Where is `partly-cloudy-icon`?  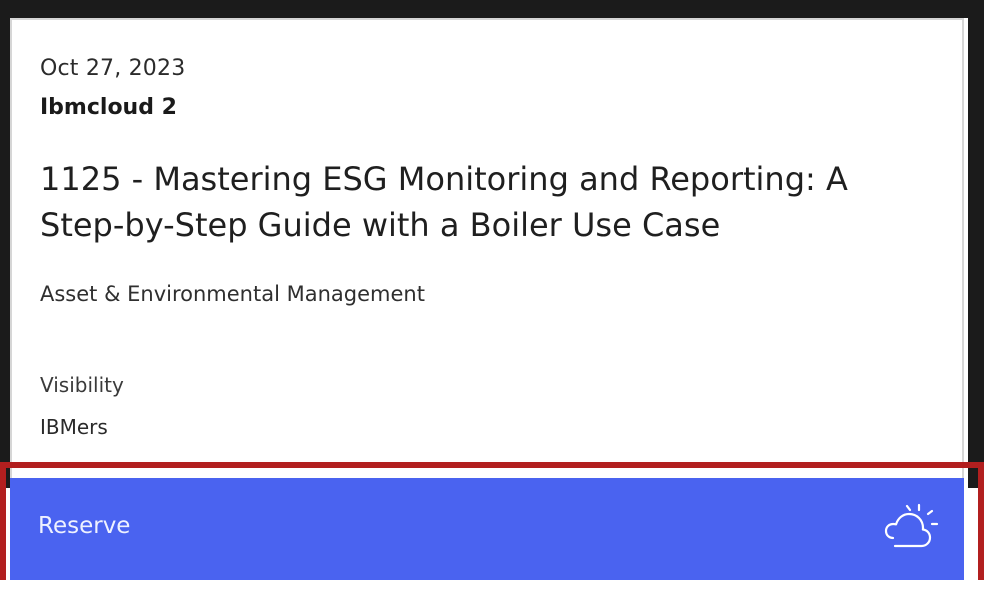 partly-cloudy-icon is located at coordinates (911, 525).